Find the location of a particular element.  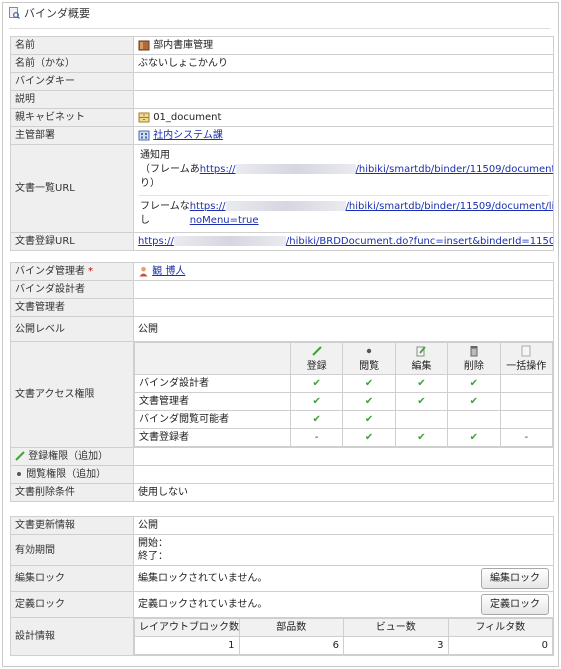

design-info-row: 設計情報 レイアウトブロック数 部品数 ビュー数 フィルタ数 1 6 3 0 is located at coordinates (282, 636).